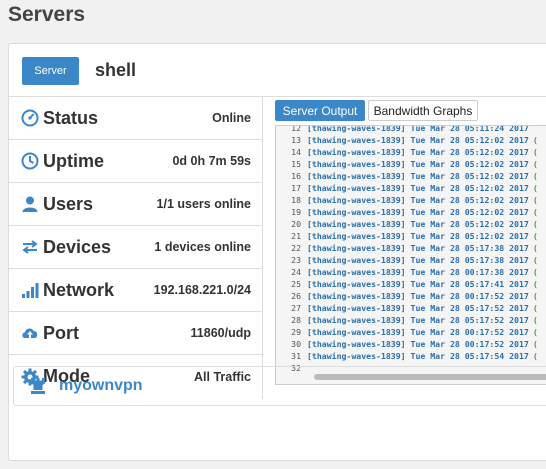 Image resolution: width=546 pixels, height=469 pixels. I want to click on line-number: 15, so click(296, 164).